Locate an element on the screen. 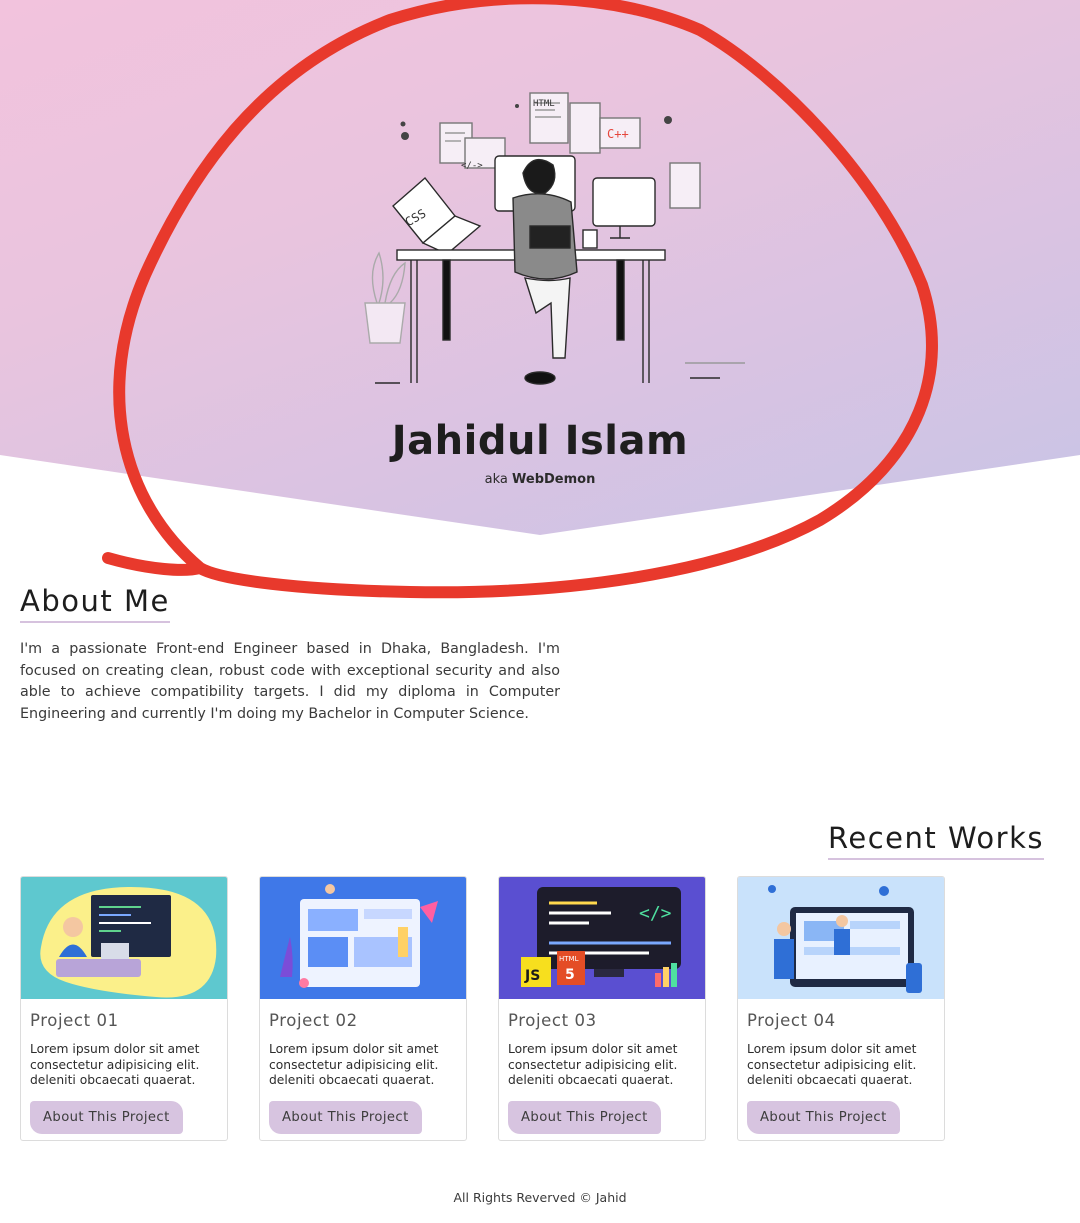  js-badge: JS is located at coordinates (532, 976).